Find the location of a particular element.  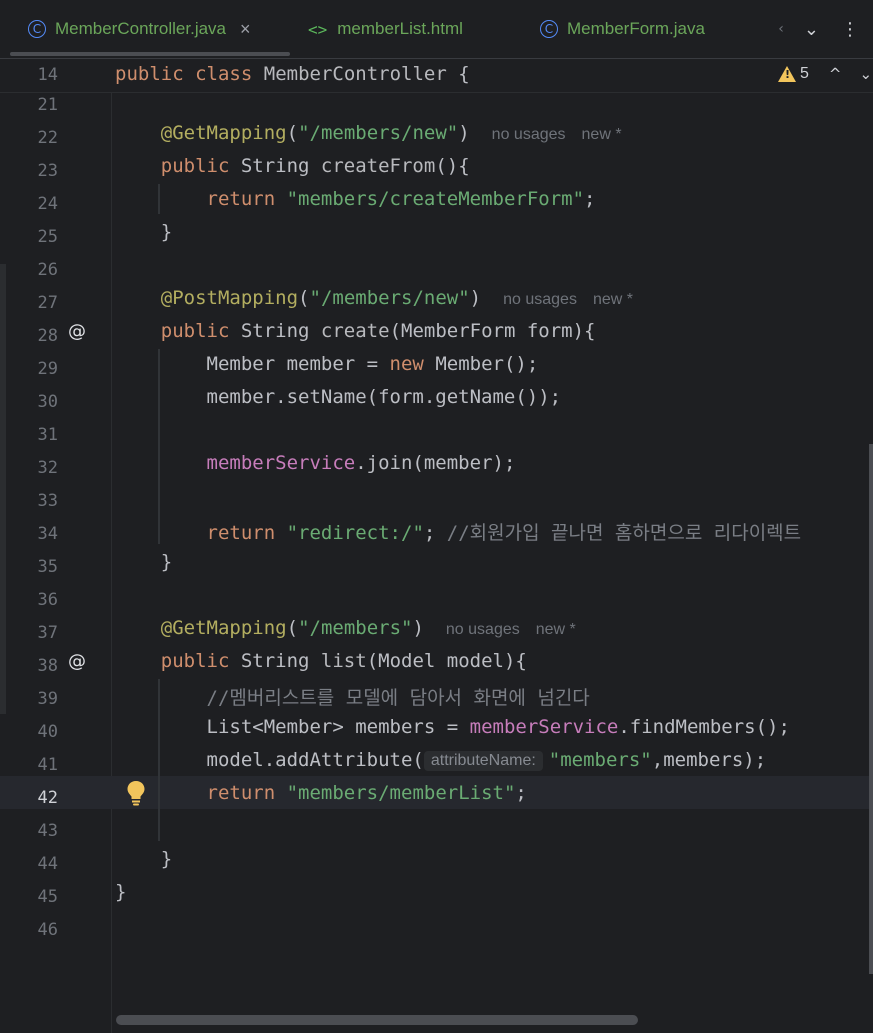

code-line-29: Member member = new Member(); is located at coordinates (372, 364).